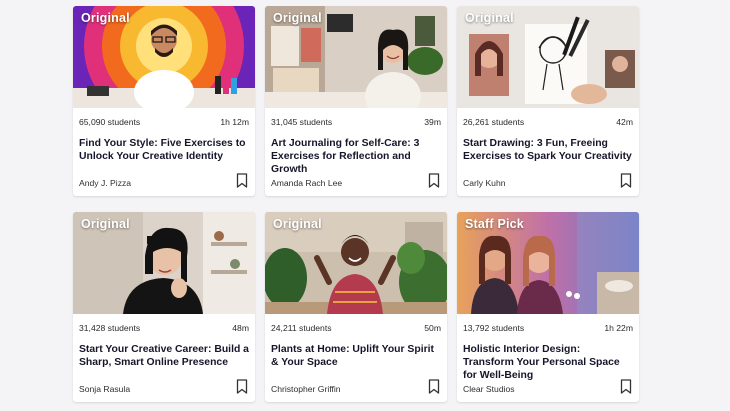  Describe the element at coordinates (110, 122) in the screenshot. I see `student-count: 65,090 students` at that location.